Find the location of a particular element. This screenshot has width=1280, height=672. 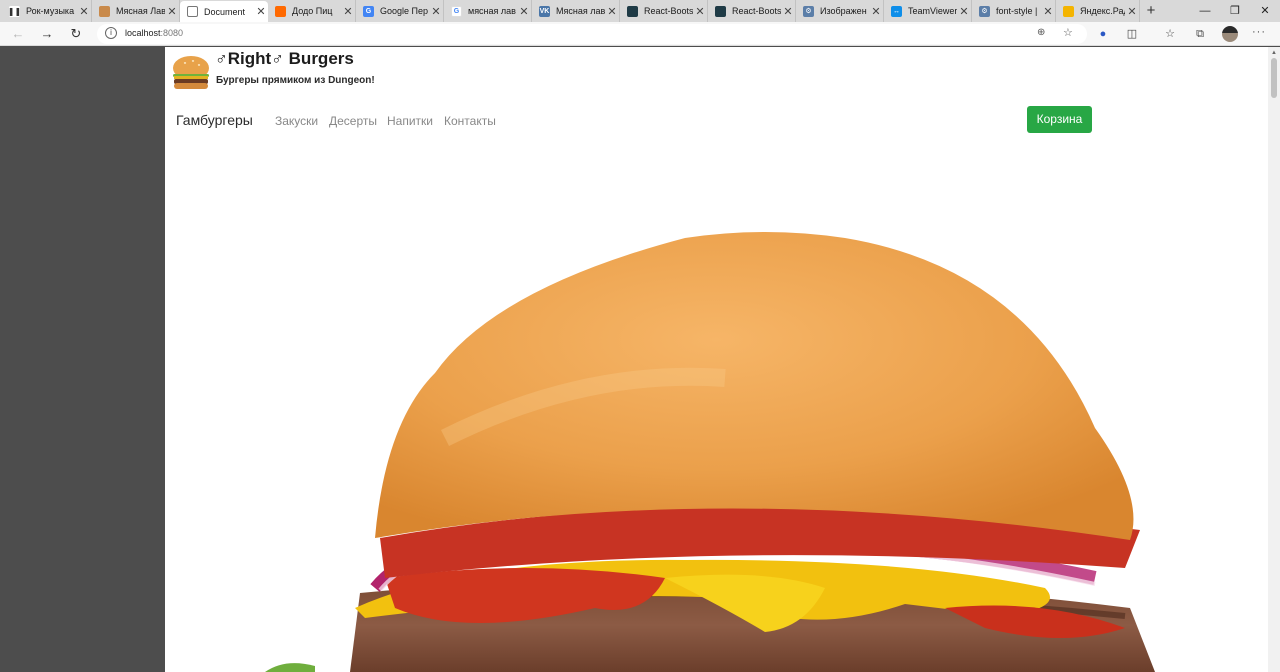

yandex-icon is located at coordinates (1068, 11).